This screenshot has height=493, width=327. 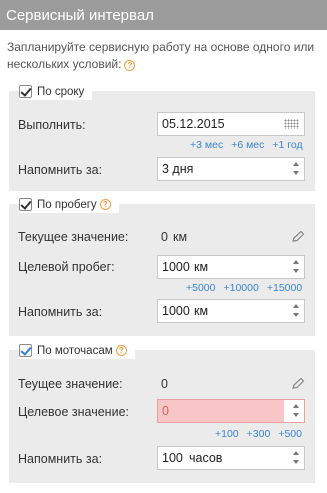 I want to click on hours-remind-label: Напомнить за:, so click(x=60, y=459).